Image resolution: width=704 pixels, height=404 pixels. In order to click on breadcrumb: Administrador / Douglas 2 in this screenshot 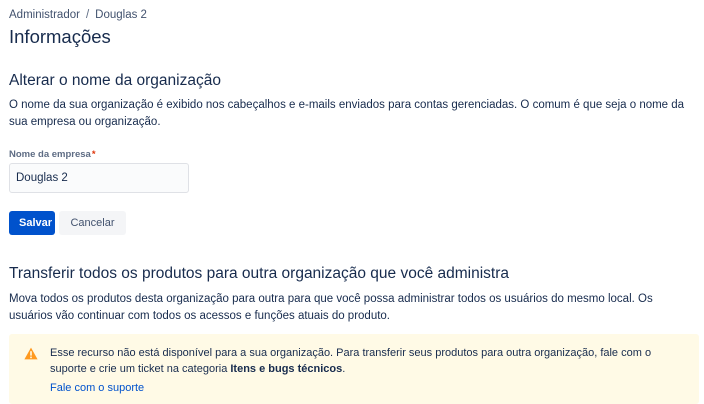, I will do `click(78, 15)`.